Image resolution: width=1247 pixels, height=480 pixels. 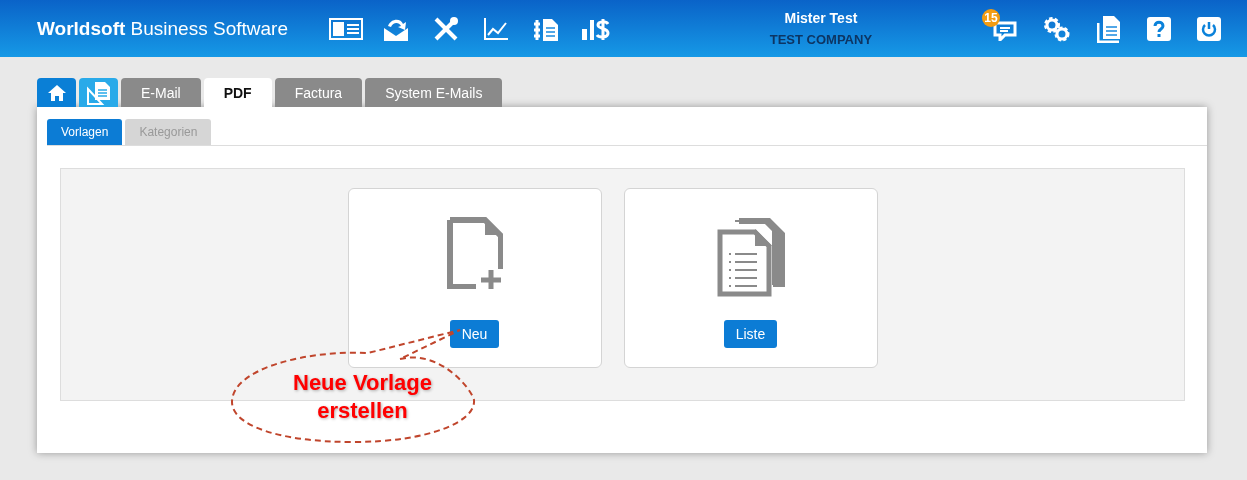 What do you see at coordinates (1057, 28) in the screenshot?
I see `settings-icon` at bounding box center [1057, 28].